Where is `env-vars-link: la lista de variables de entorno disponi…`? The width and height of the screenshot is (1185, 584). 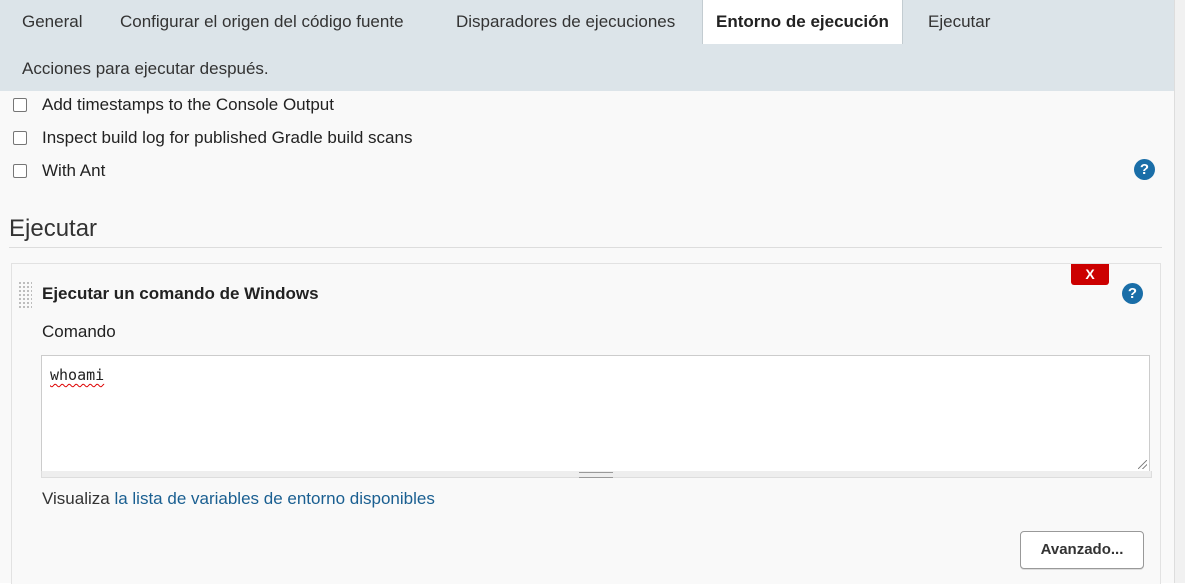 env-vars-link: la lista de variables de entorno disponi… is located at coordinates (274, 498).